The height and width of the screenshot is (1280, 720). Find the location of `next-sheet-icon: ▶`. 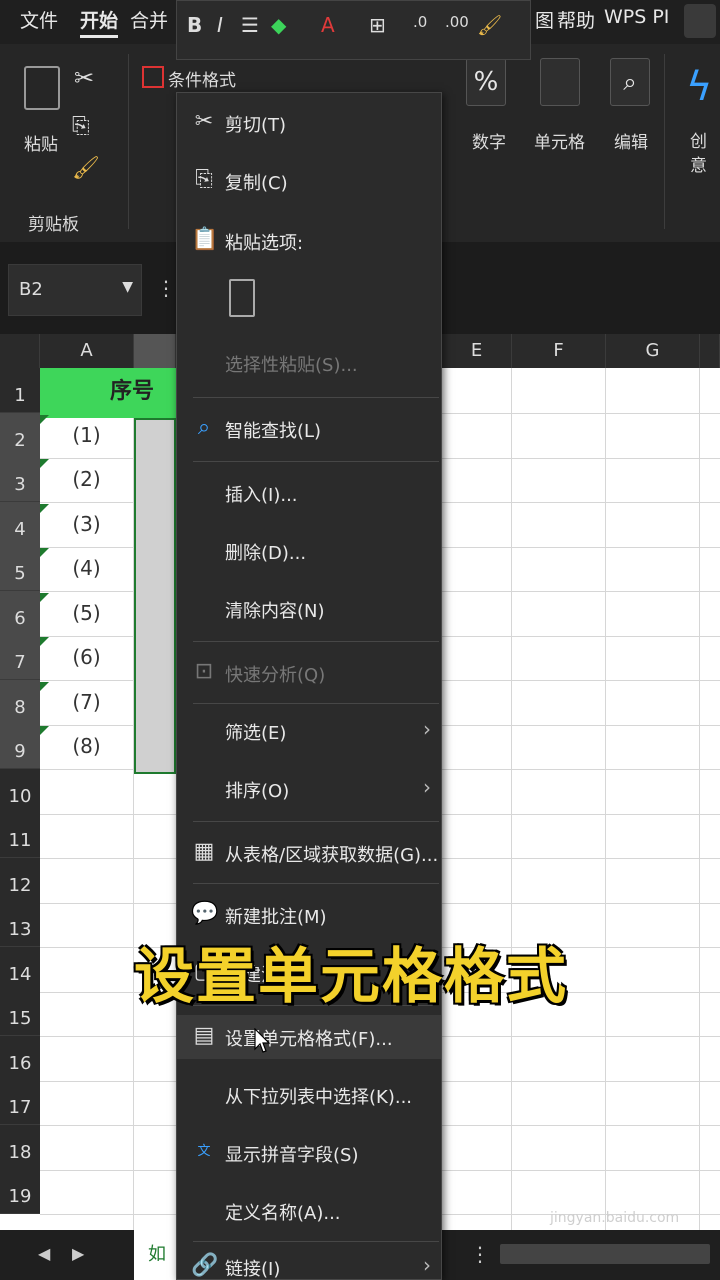

next-sheet-icon: ▶ is located at coordinates (78, 1253).